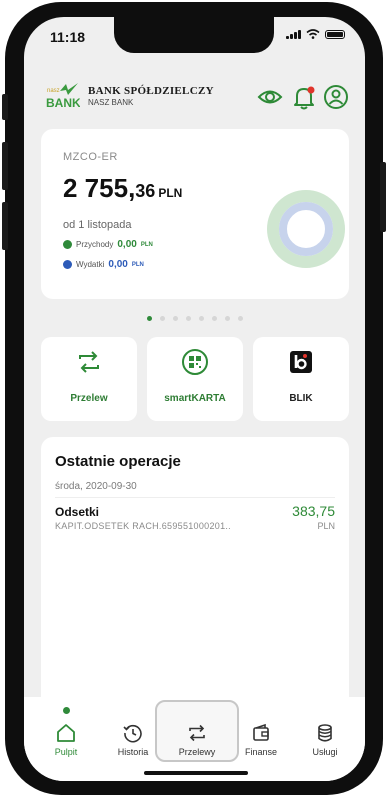 This screenshot has width=388, height=797. What do you see at coordinates (151, 91) in the screenshot?
I see `bank-name: BANK SPÓŁDZIELCZY` at bounding box center [151, 91].